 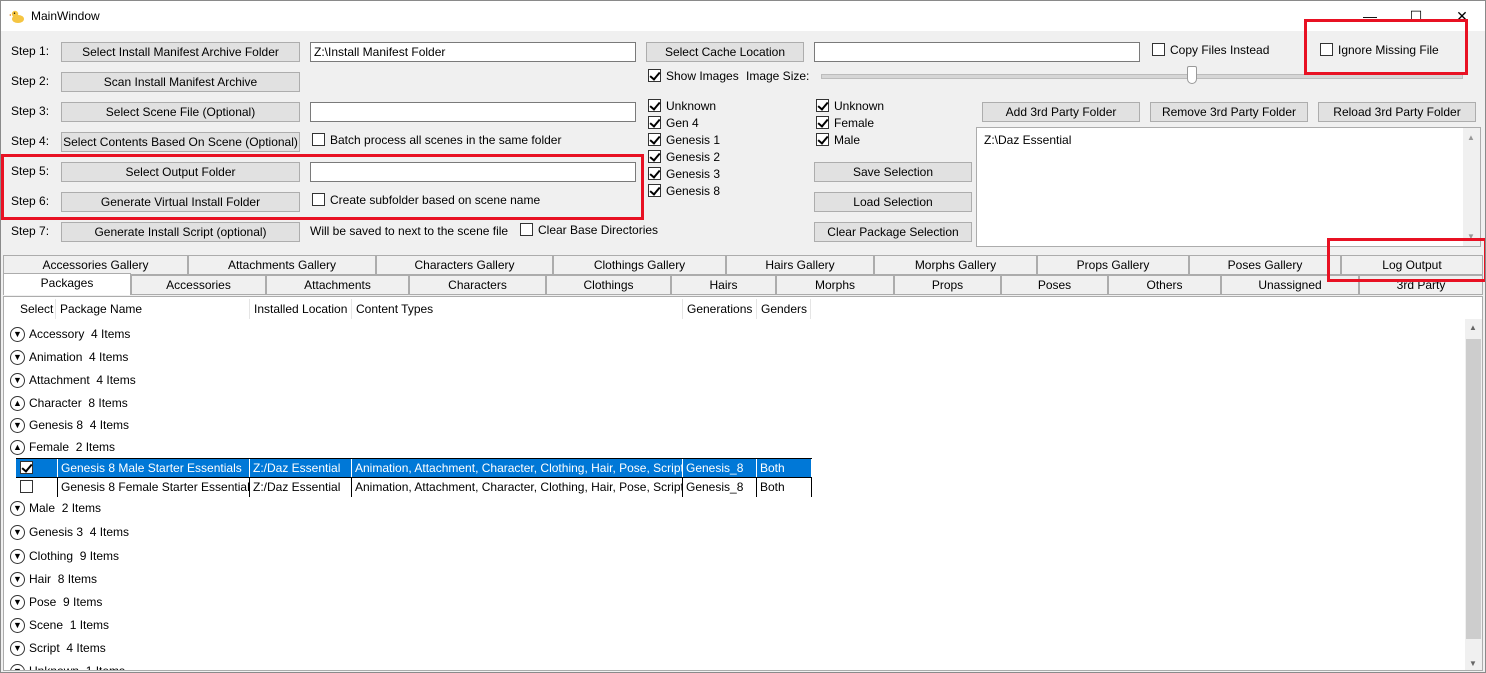 I want to click on group-header: ▼ Pose 9 Items, so click(x=56, y=602).